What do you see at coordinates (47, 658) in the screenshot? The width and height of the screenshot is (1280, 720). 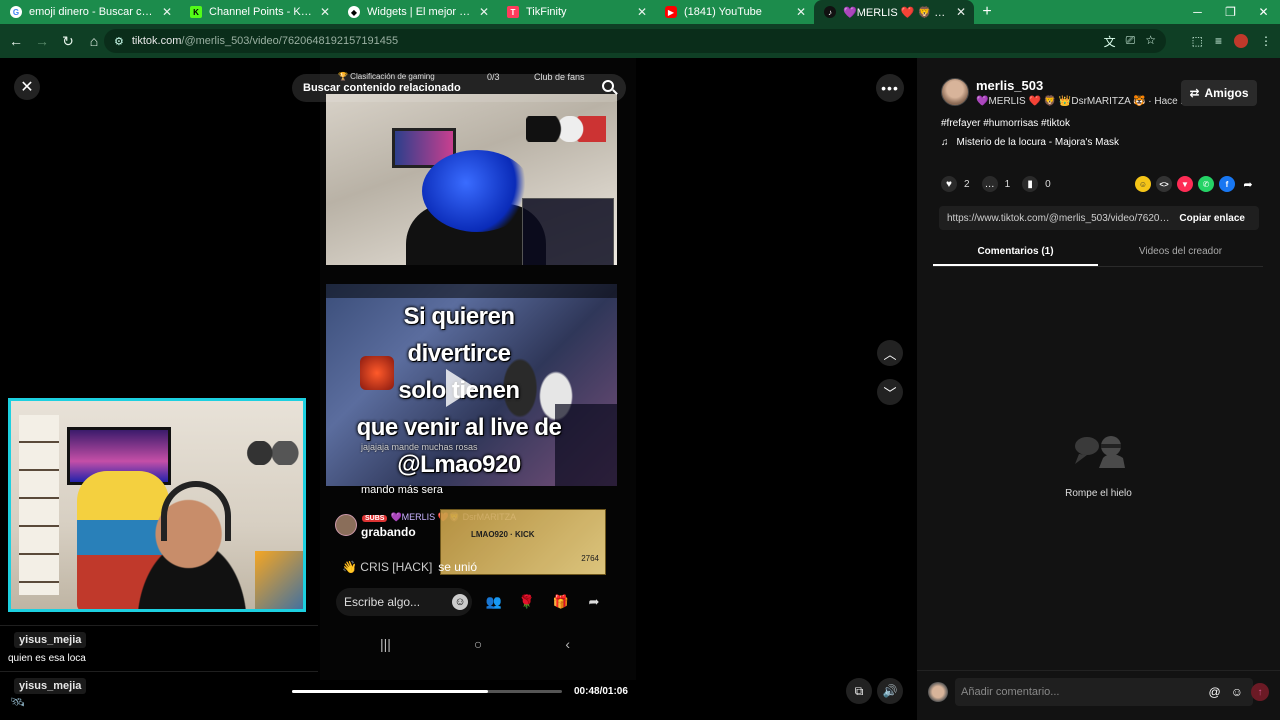 I see `chat-message: quien es esa loca` at bounding box center [47, 658].